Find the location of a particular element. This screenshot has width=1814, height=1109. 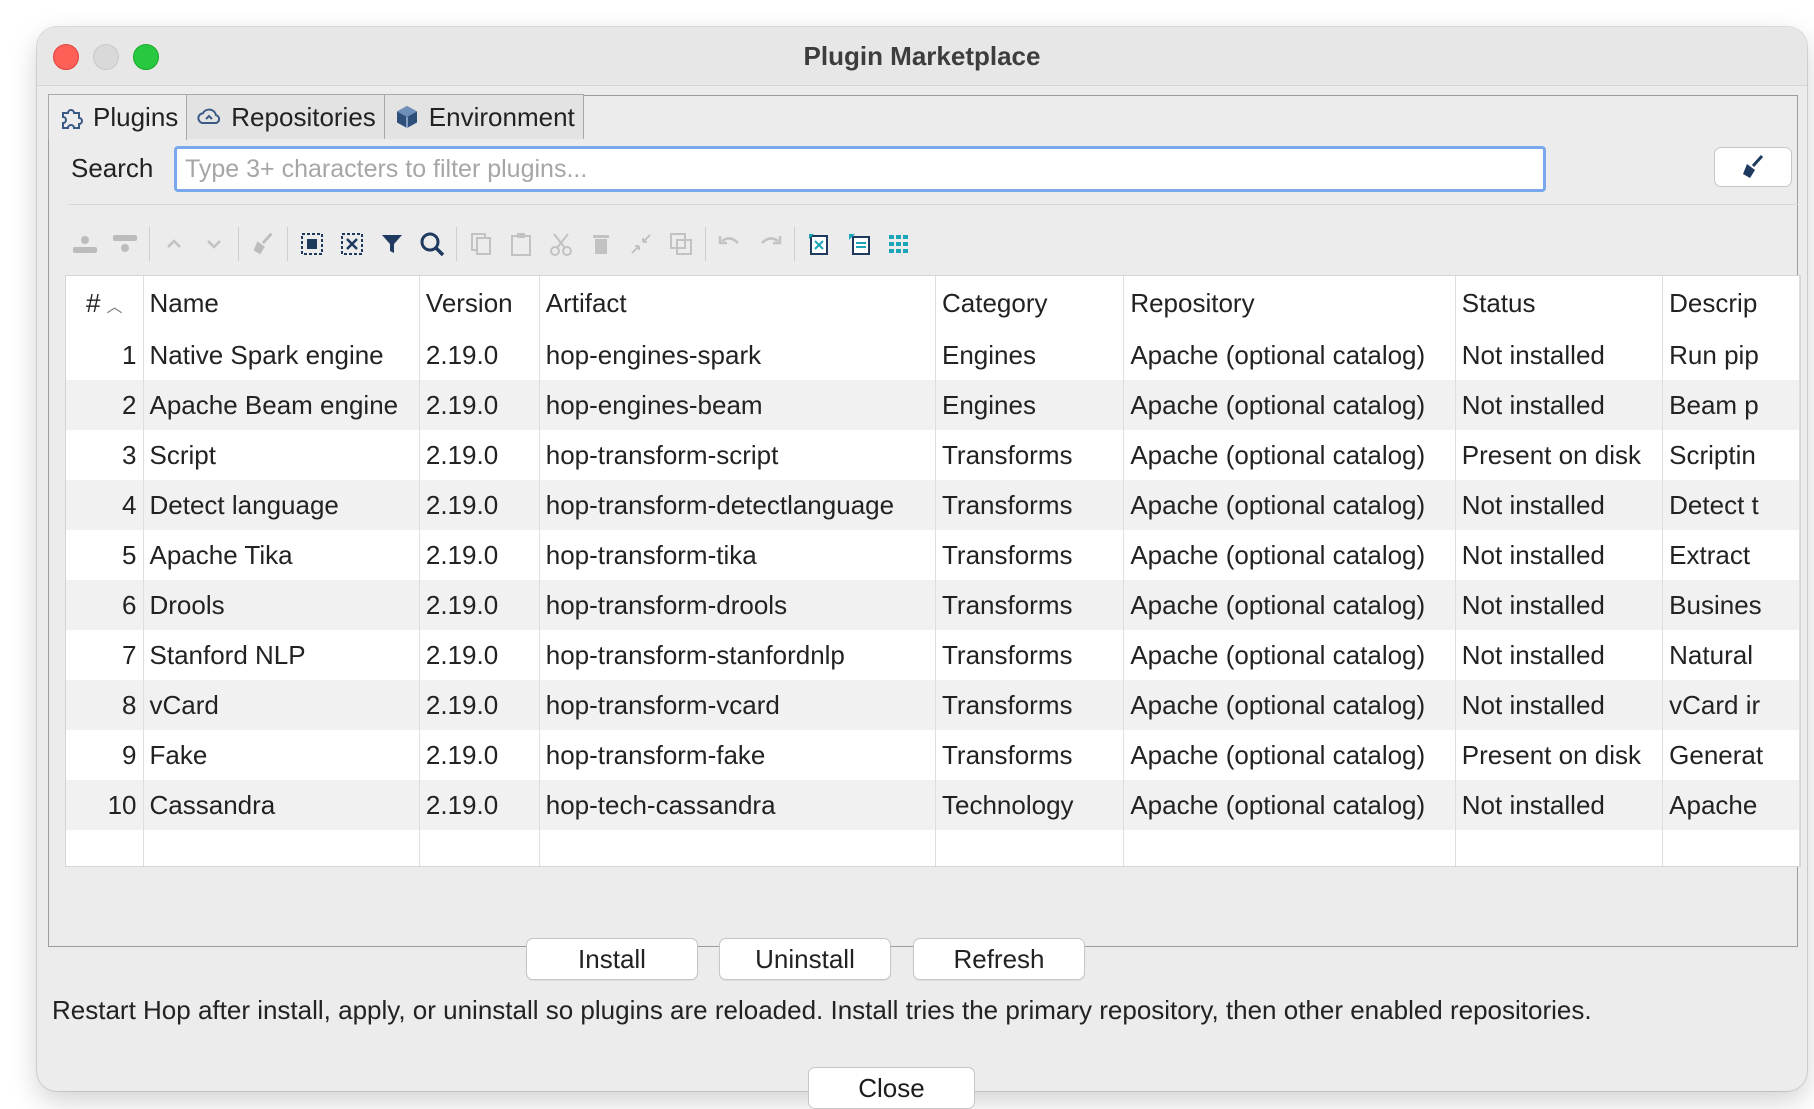

clear-search-button is located at coordinates (1753, 167).